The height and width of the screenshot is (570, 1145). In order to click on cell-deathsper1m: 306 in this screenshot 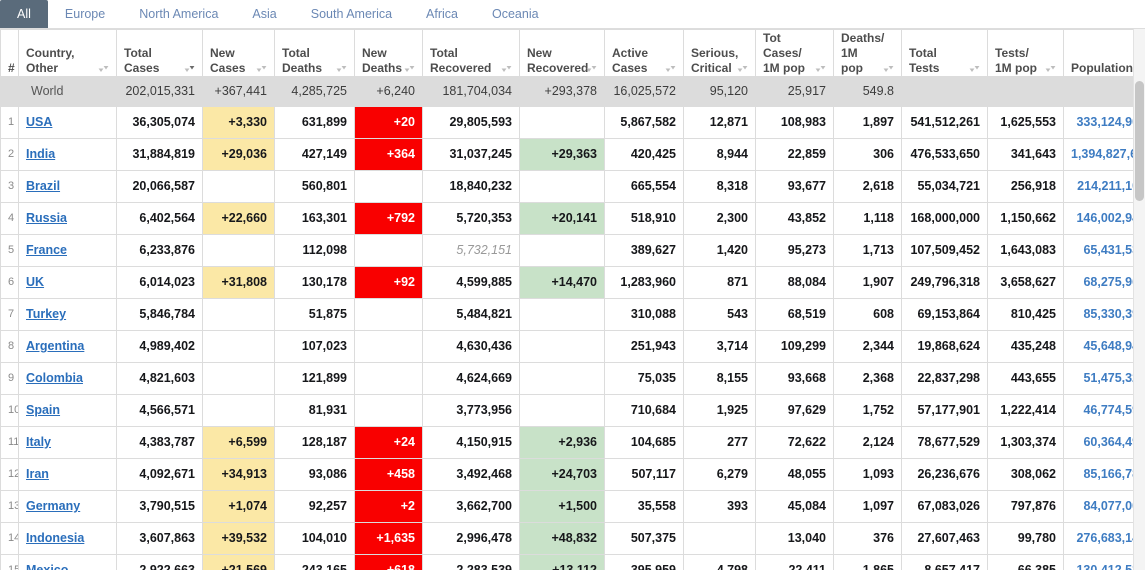, I will do `click(867, 154)`.